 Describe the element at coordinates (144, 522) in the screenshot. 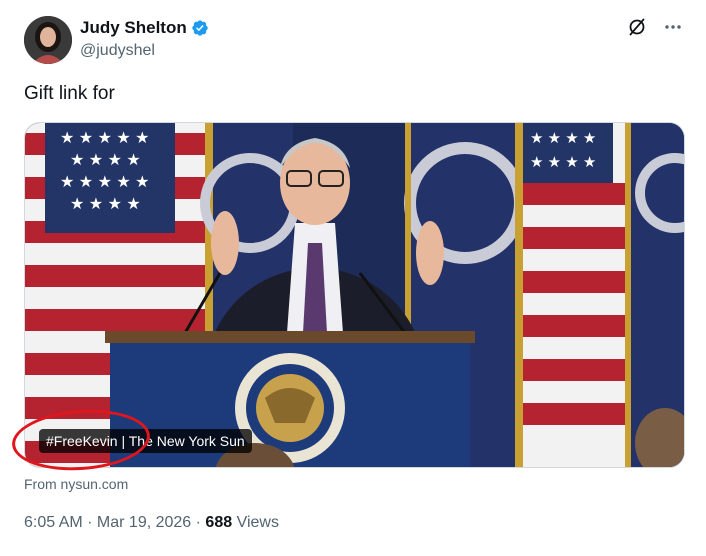

I see `tweet-date: Mar 19, 2026` at that location.